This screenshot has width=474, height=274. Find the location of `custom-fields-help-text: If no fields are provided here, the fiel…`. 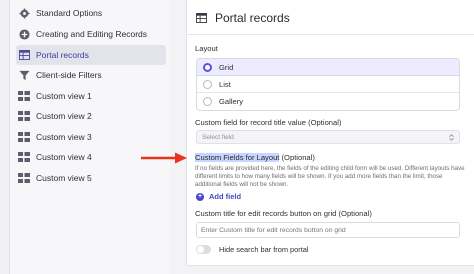

custom-fields-help-text: If no fields are provided here, the fiel… is located at coordinates (330, 176).